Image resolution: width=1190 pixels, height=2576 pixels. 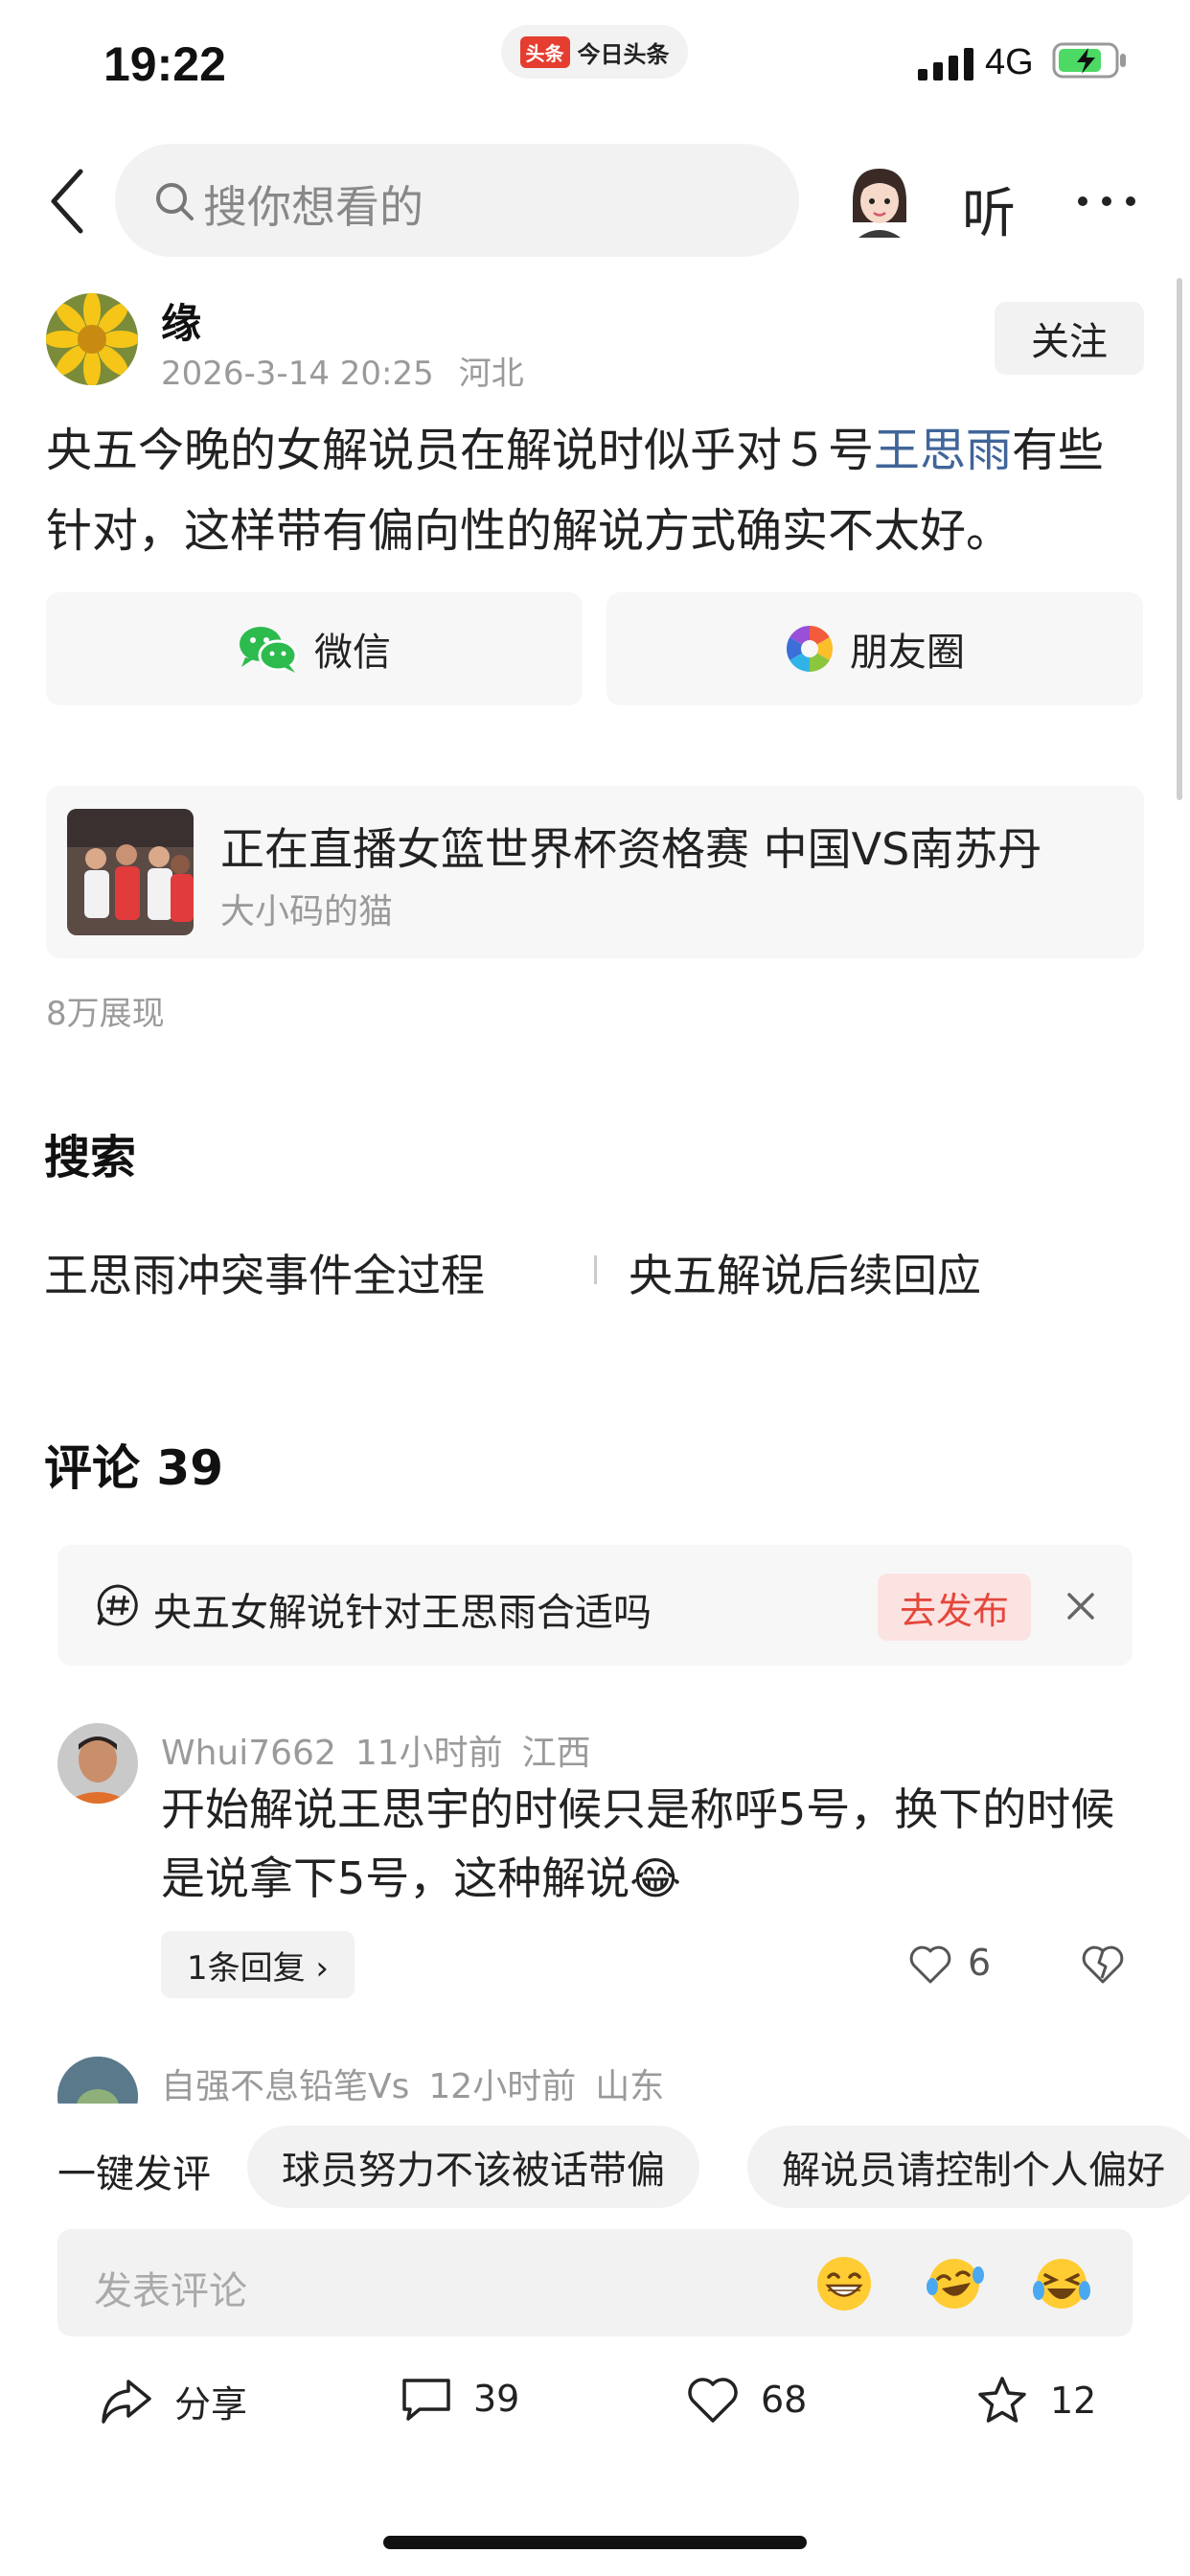 What do you see at coordinates (211, 2404) in the screenshot?
I see `share-label: 分享` at bounding box center [211, 2404].